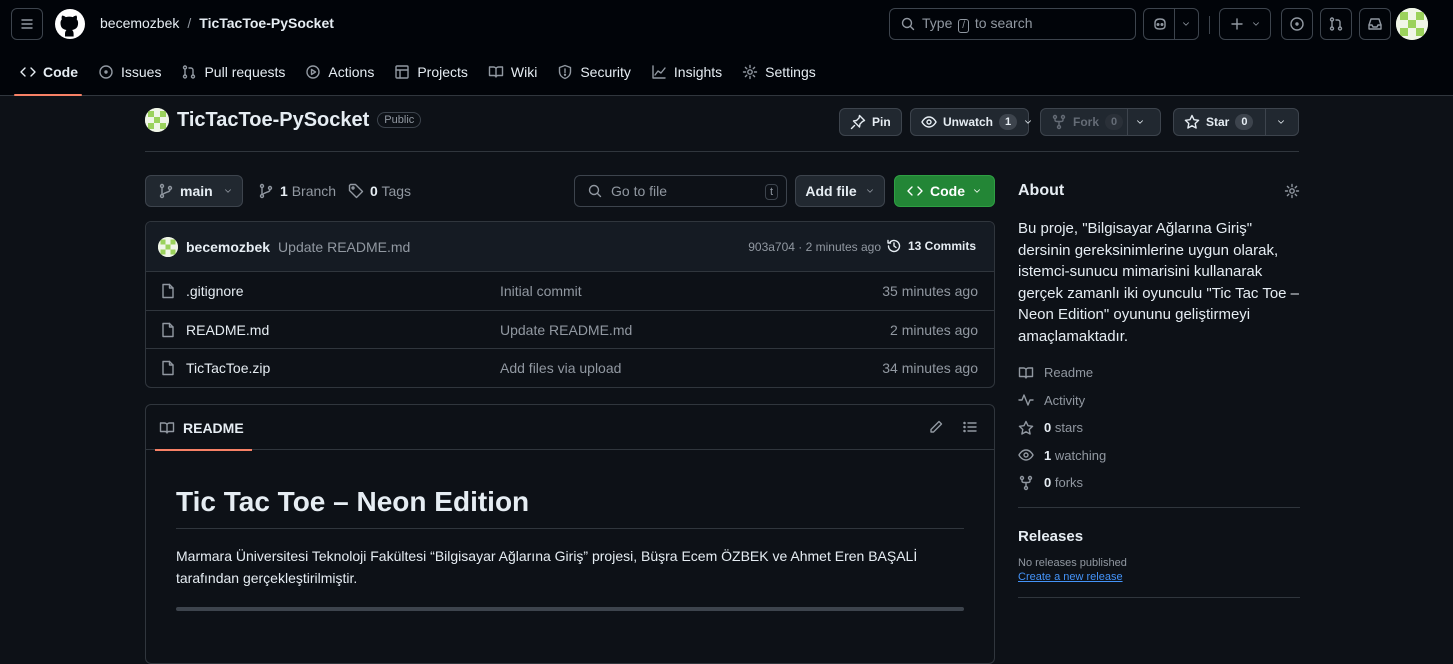 This screenshot has height=664, width=1453. Describe the element at coordinates (344, 247) in the screenshot. I see `commit-message-link: Update README.md` at that location.